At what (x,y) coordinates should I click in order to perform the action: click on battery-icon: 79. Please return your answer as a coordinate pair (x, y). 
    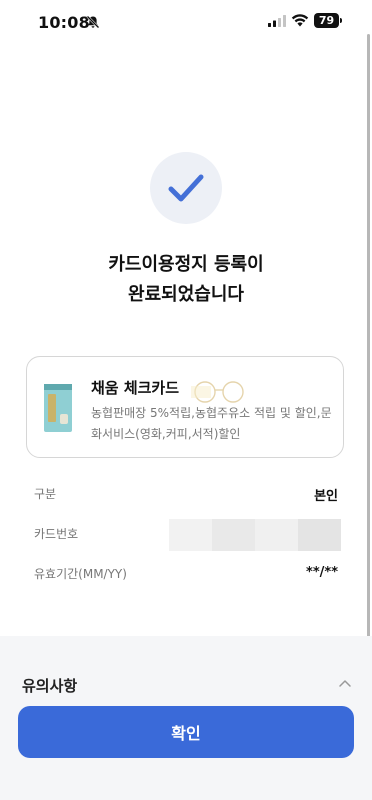
    Looking at the image, I should click on (326, 20).